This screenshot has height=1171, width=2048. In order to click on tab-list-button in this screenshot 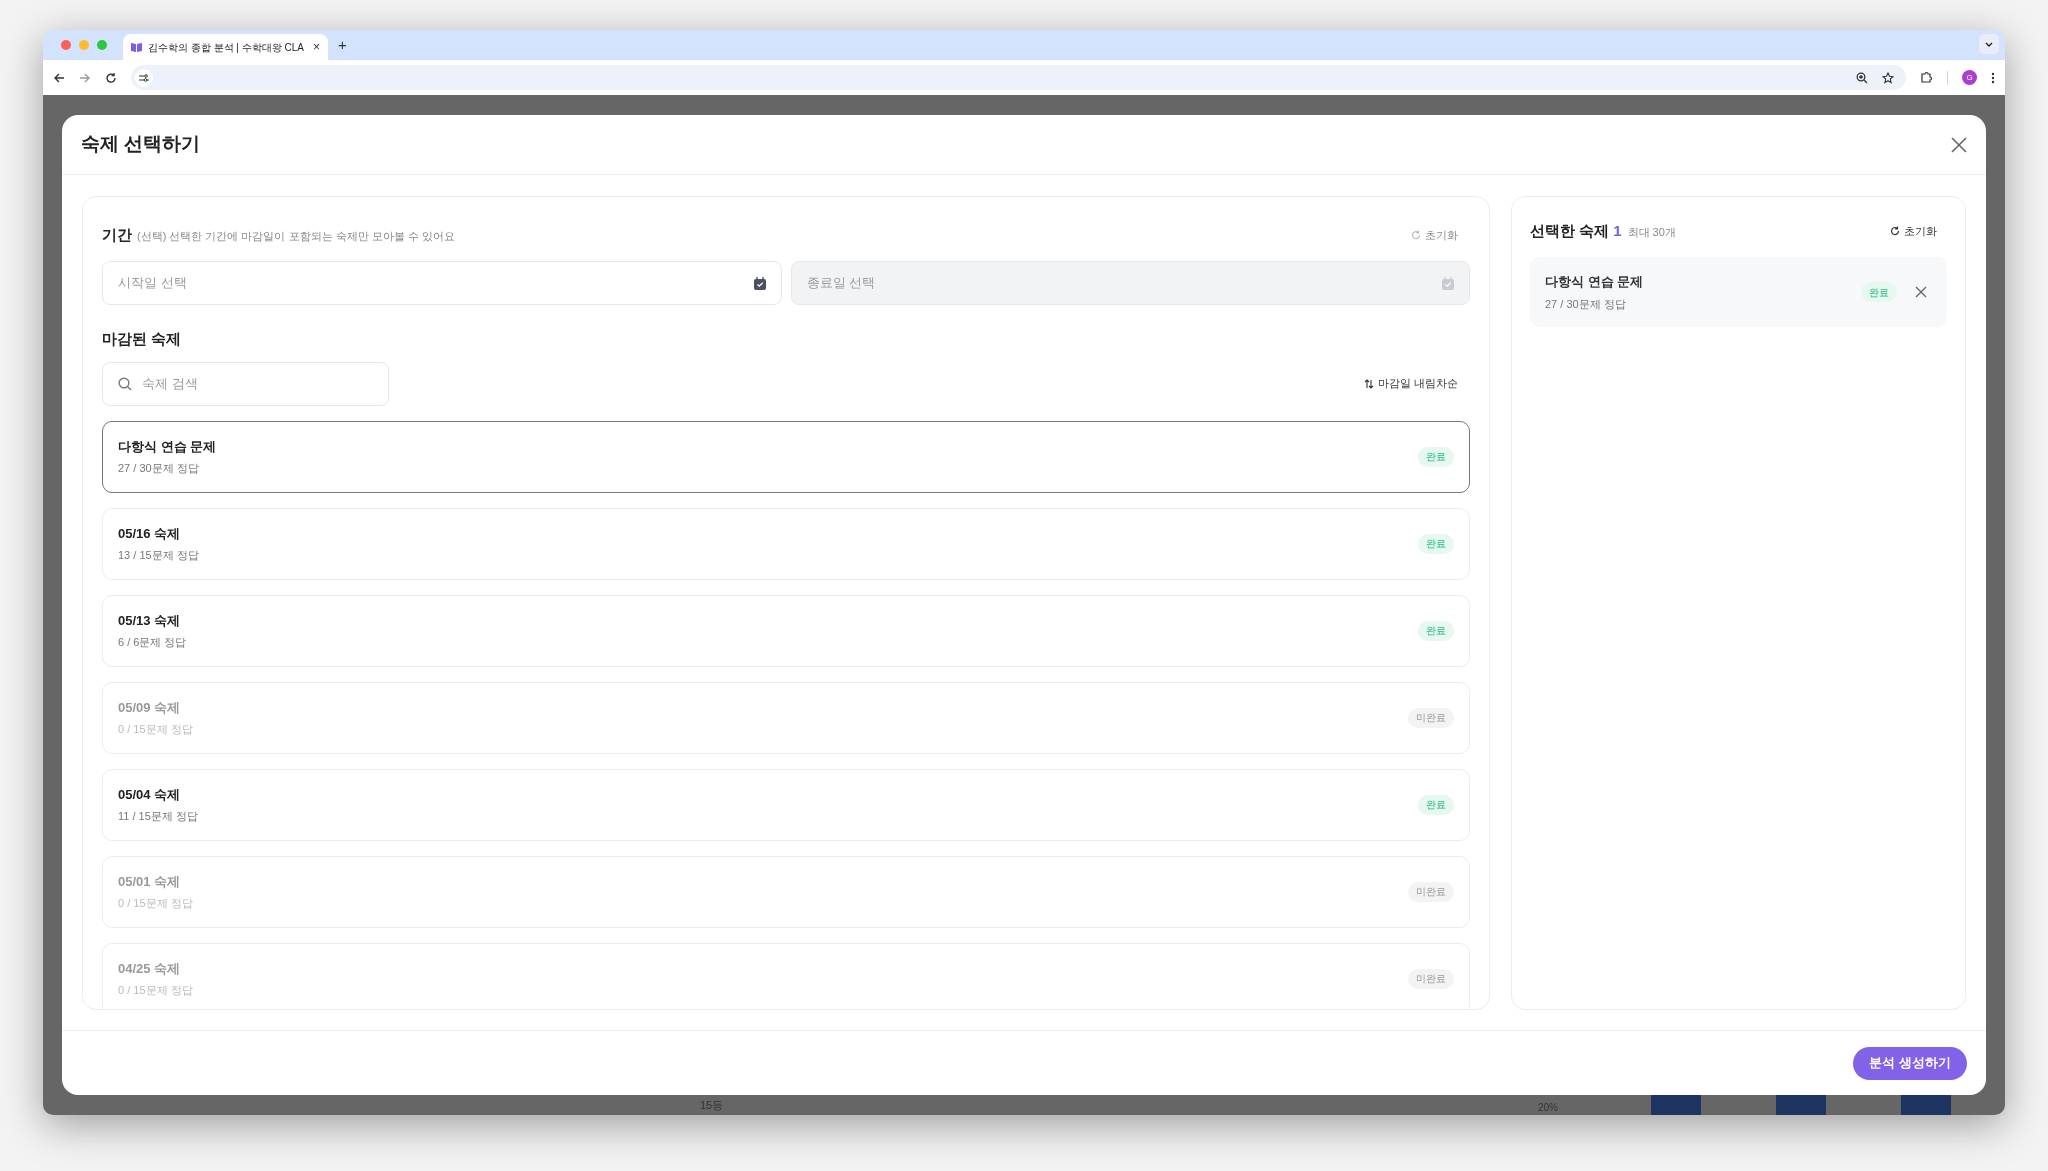, I will do `click(1989, 44)`.